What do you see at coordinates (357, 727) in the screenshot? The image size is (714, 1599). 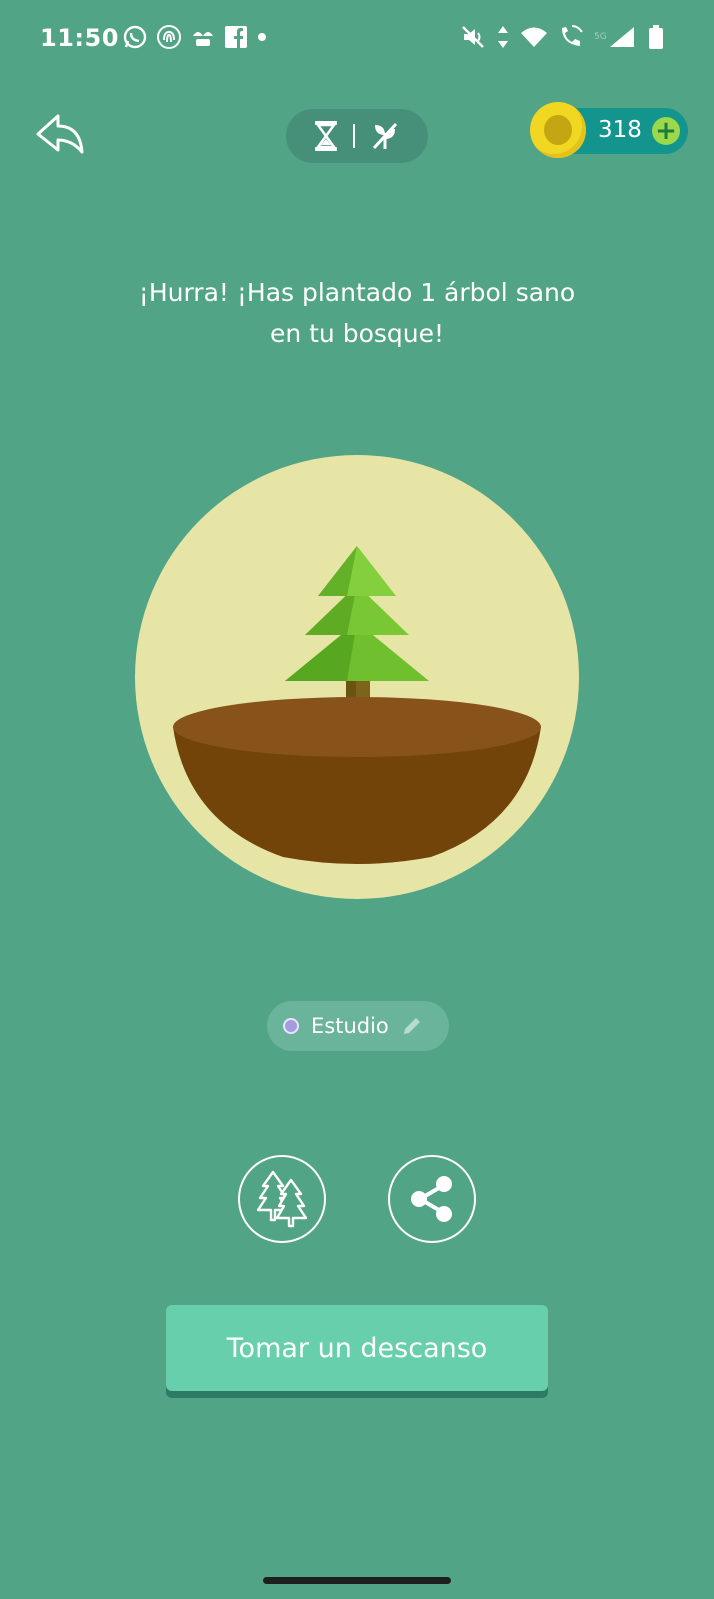 I see `soil-top` at bounding box center [357, 727].